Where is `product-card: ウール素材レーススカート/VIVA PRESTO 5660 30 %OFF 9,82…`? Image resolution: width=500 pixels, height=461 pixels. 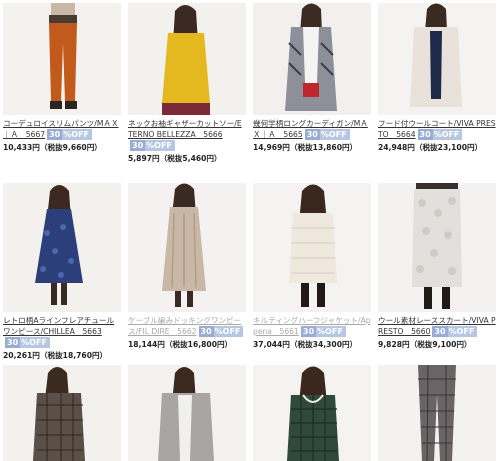
product-card: ウール素材レーススカート/VIVA PRESTO 5660 30 %OFF 9,82… is located at coordinates (437, 266).